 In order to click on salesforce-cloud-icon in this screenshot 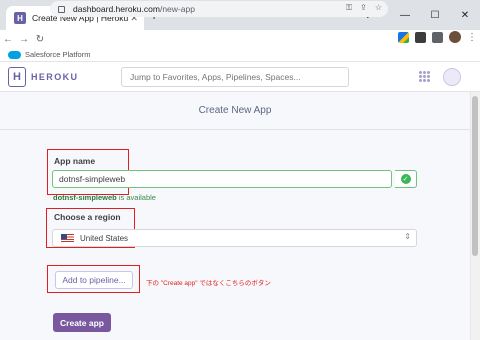, I will do `click(14, 54)`.